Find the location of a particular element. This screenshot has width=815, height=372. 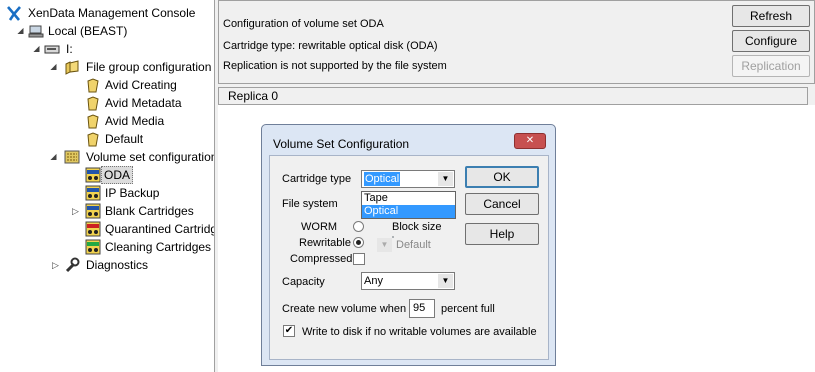

tree-item-cleaning-cartridges: Cleaning Cartridges is located at coordinates (107, 247).